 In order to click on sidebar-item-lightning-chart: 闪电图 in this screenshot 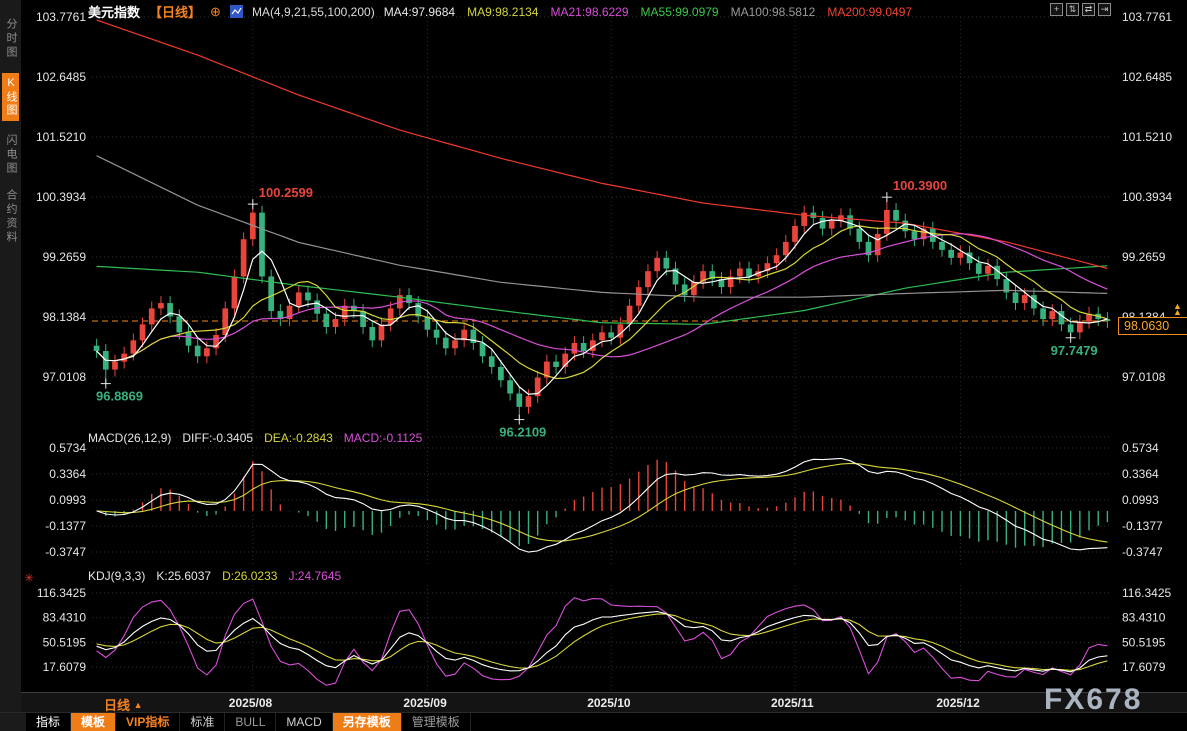, I will do `click(10, 155)`.